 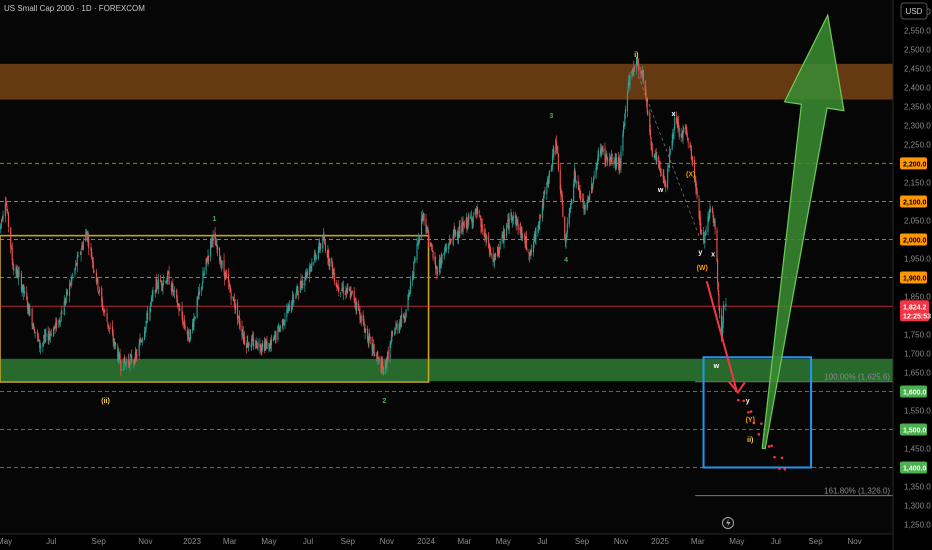 I want to click on price-tag-label: 2,200.0, so click(x=914, y=164).